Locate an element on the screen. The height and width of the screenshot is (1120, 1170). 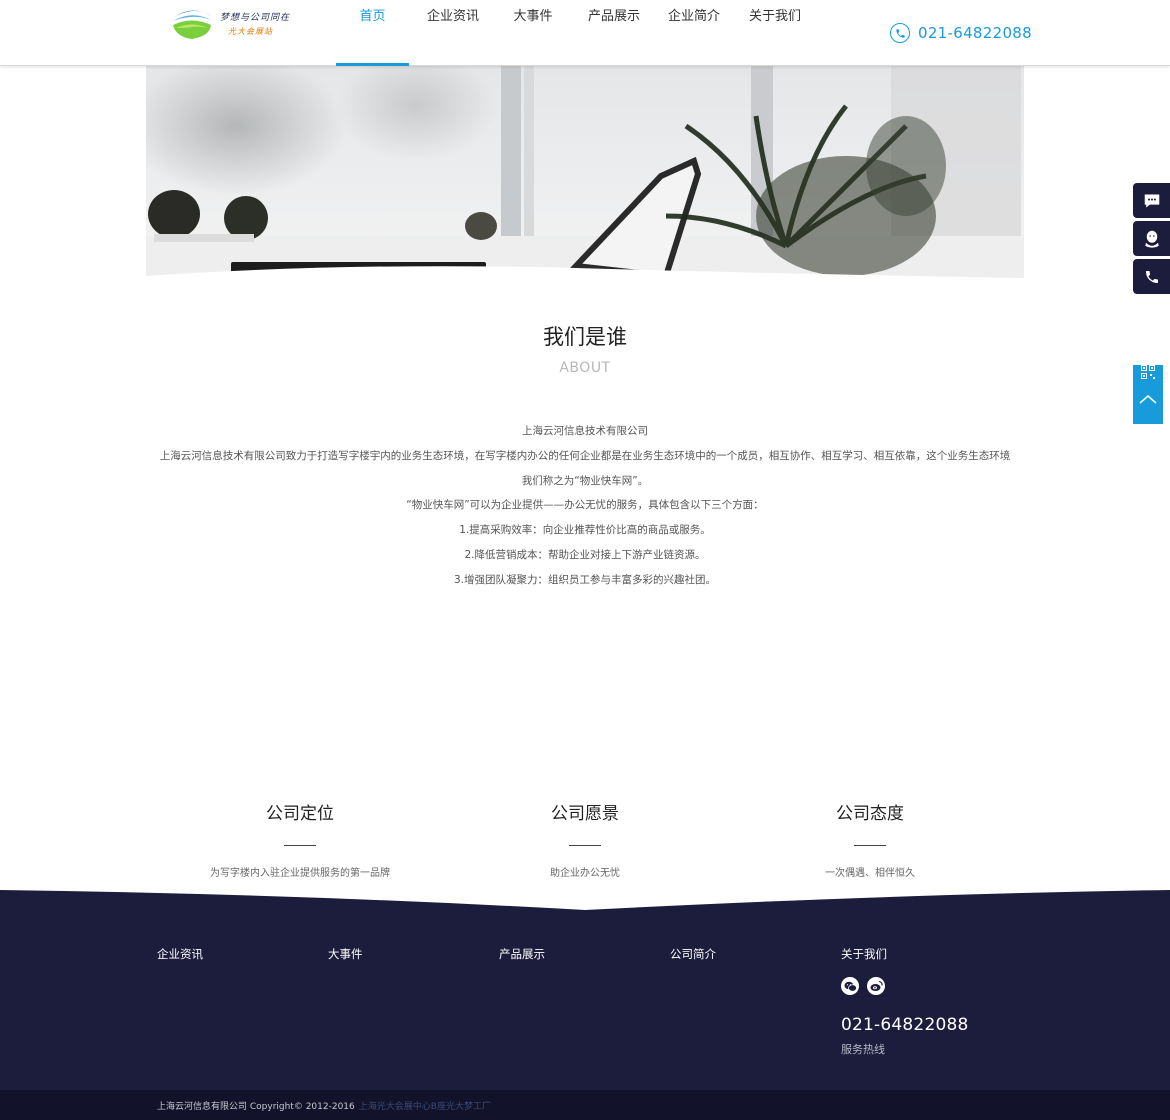
feature-text: 助企业办公无忧 is located at coordinates (585, 873).